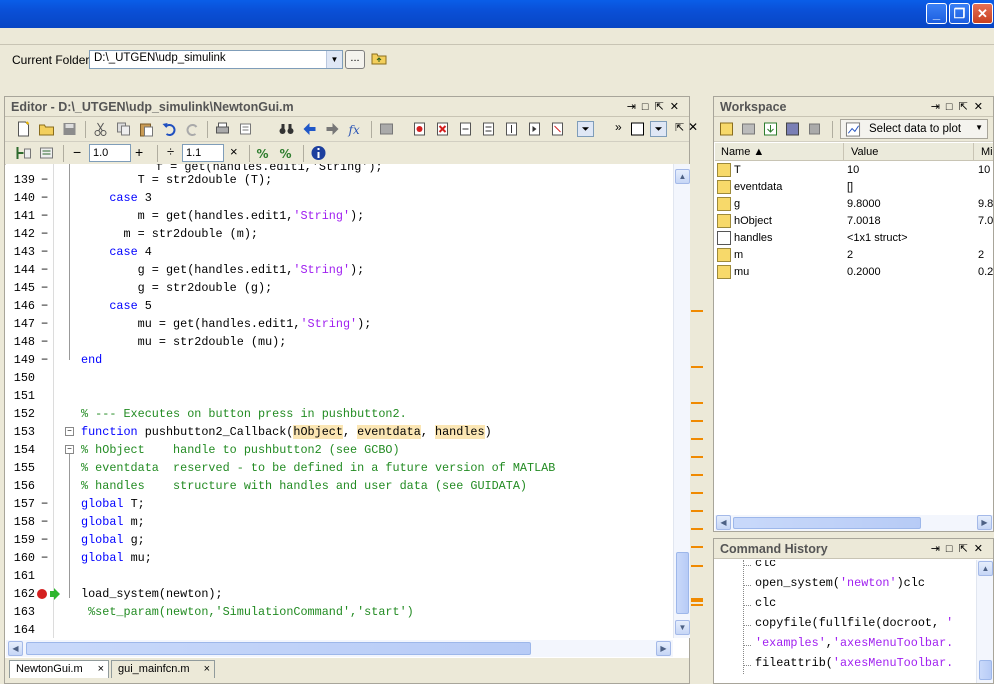 Image resolution: width=994 pixels, height=684 pixels. Describe the element at coordinates (792, 129) in the screenshot. I see `save-workspace-icon` at that location.